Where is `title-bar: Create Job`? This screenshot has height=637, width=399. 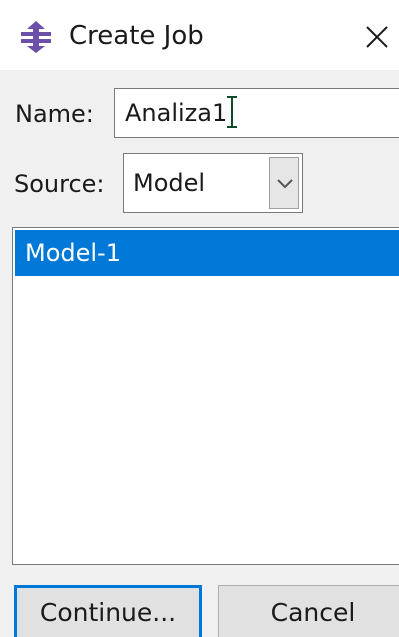 title-bar: Create Job is located at coordinates (199, 35).